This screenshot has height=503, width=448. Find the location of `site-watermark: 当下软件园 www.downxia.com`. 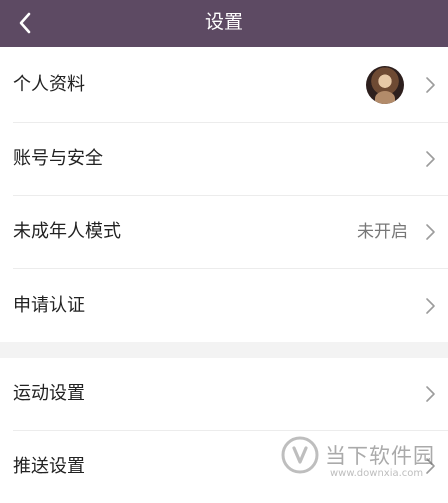

site-watermark: 当下软件园 www.downxia.com is located at coordinates (362, 465).